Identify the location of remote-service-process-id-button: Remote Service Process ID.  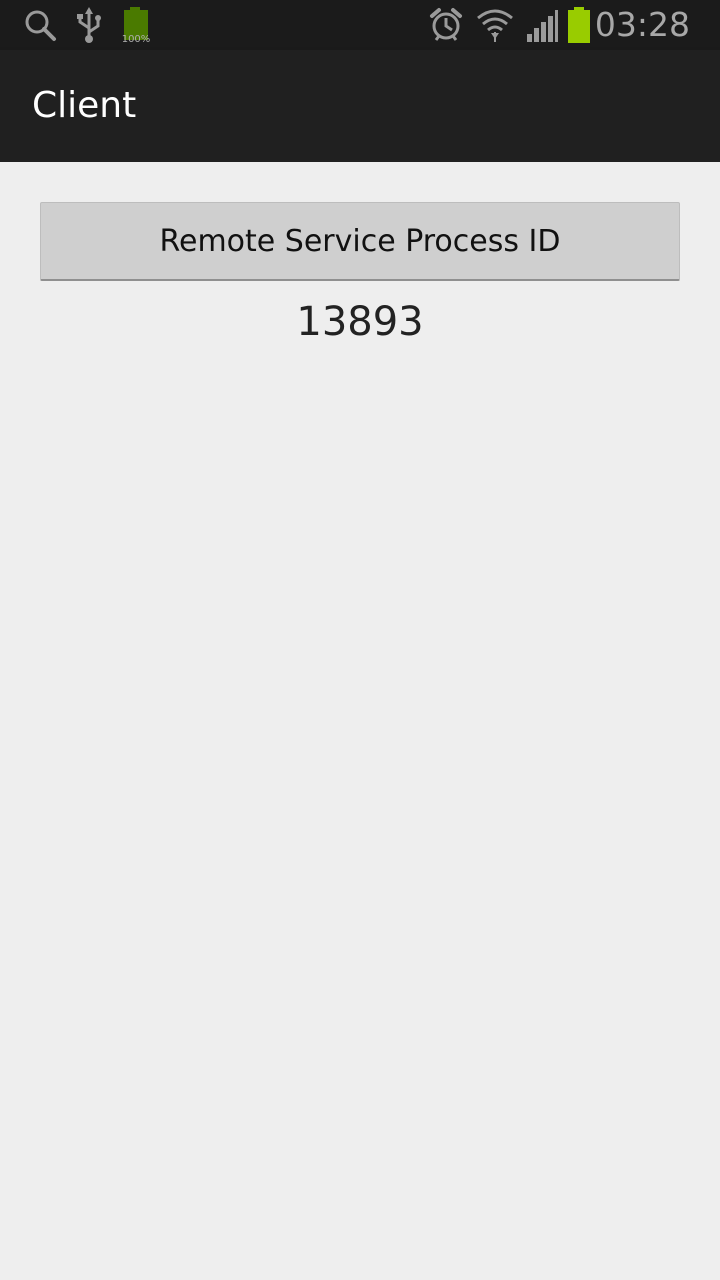
(360, 241).